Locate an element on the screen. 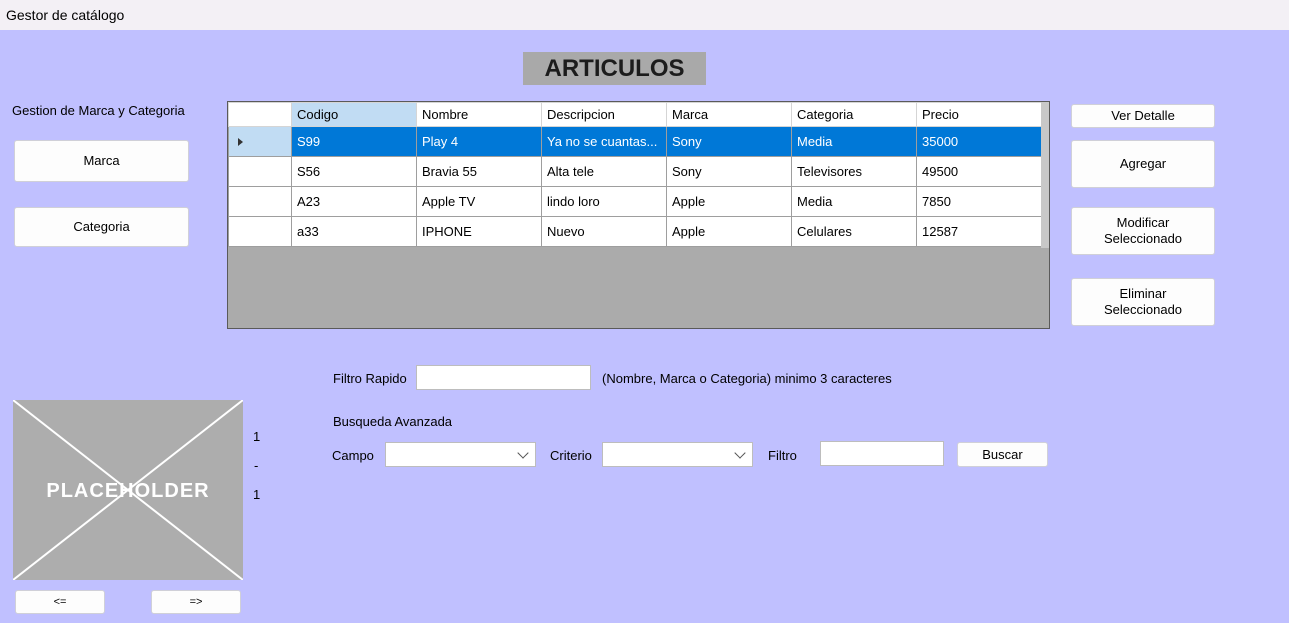 The image size is (1289, 623). title-bar: Gestor de catálogo is located at coordinates (644, 15).